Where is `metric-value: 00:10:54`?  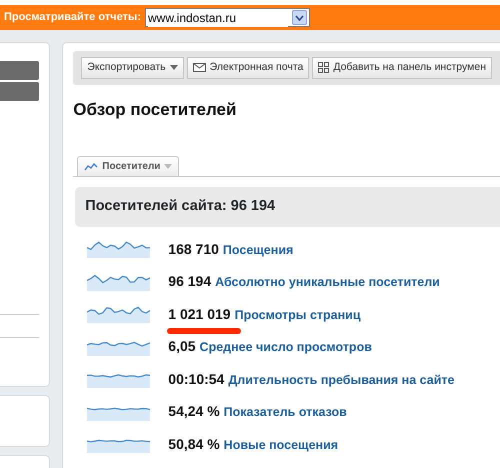
metric-value: 00:10:54 is located at coordinates (196, 379).